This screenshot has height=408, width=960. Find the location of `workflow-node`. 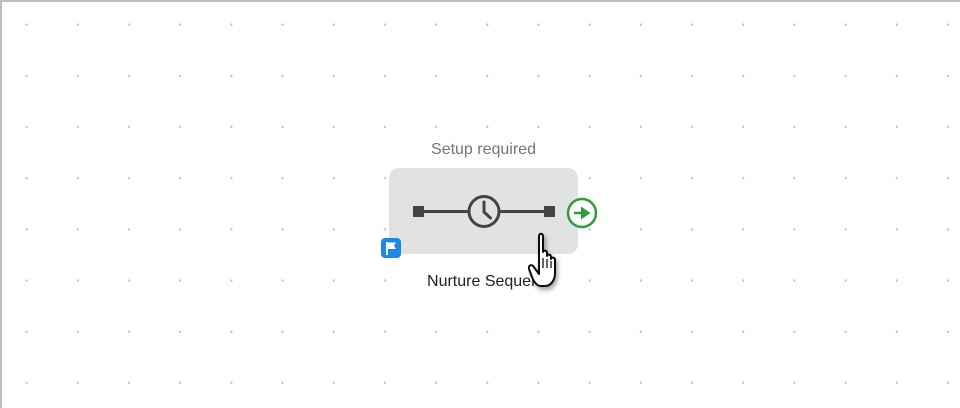

workflow-node is located at coordinates (483, 211).